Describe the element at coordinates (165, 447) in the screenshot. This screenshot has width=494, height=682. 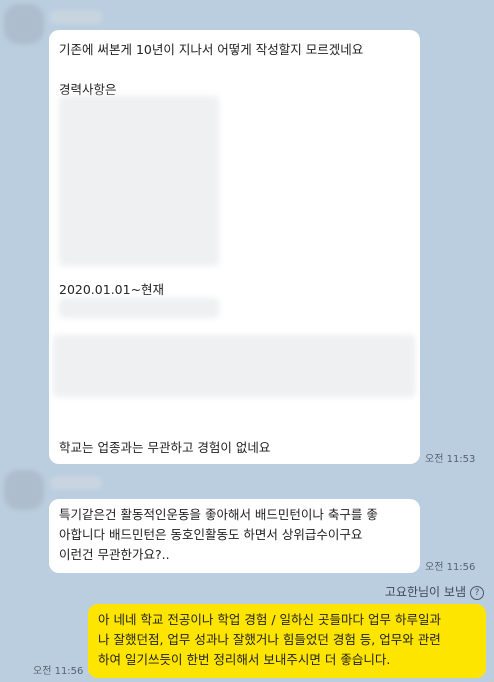
I see `message-text: 학교는 업종과는 무관하고 경험이 없네요` at that location.